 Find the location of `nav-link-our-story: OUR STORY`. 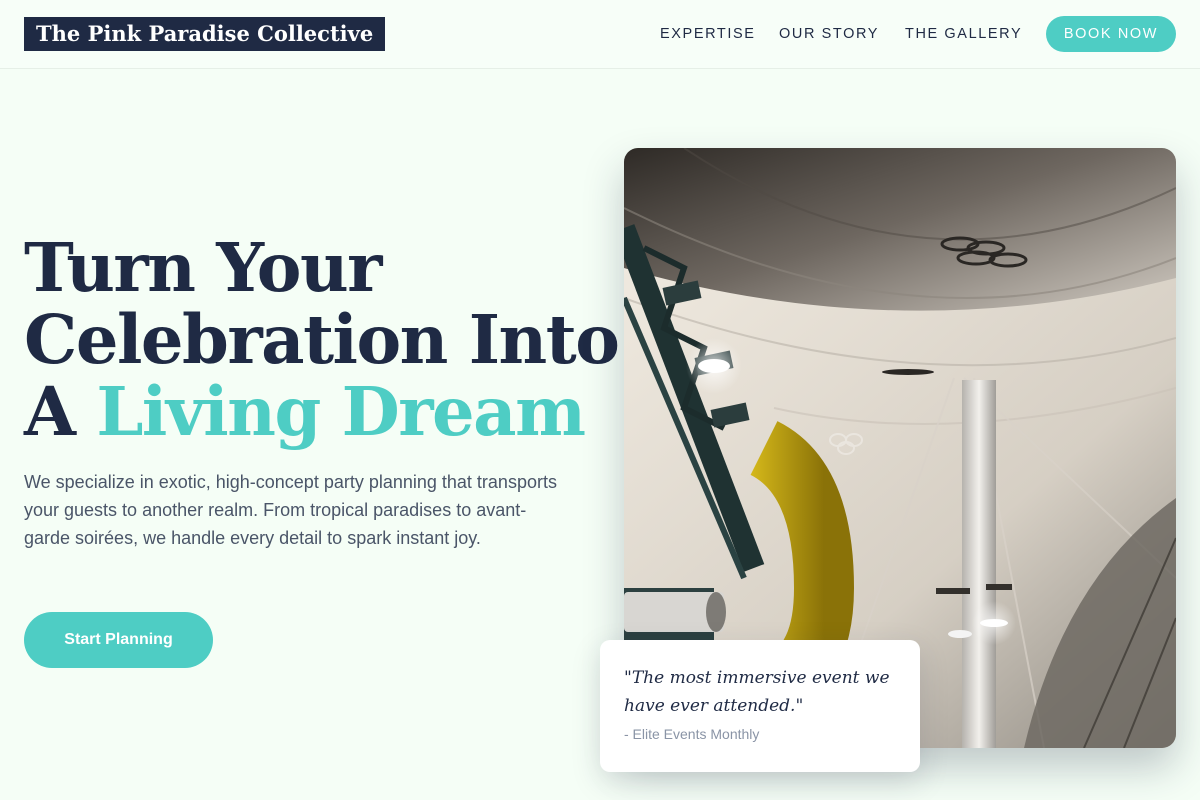

nav-link-our-story: OUR STORY is located at coordinates (829, 34).